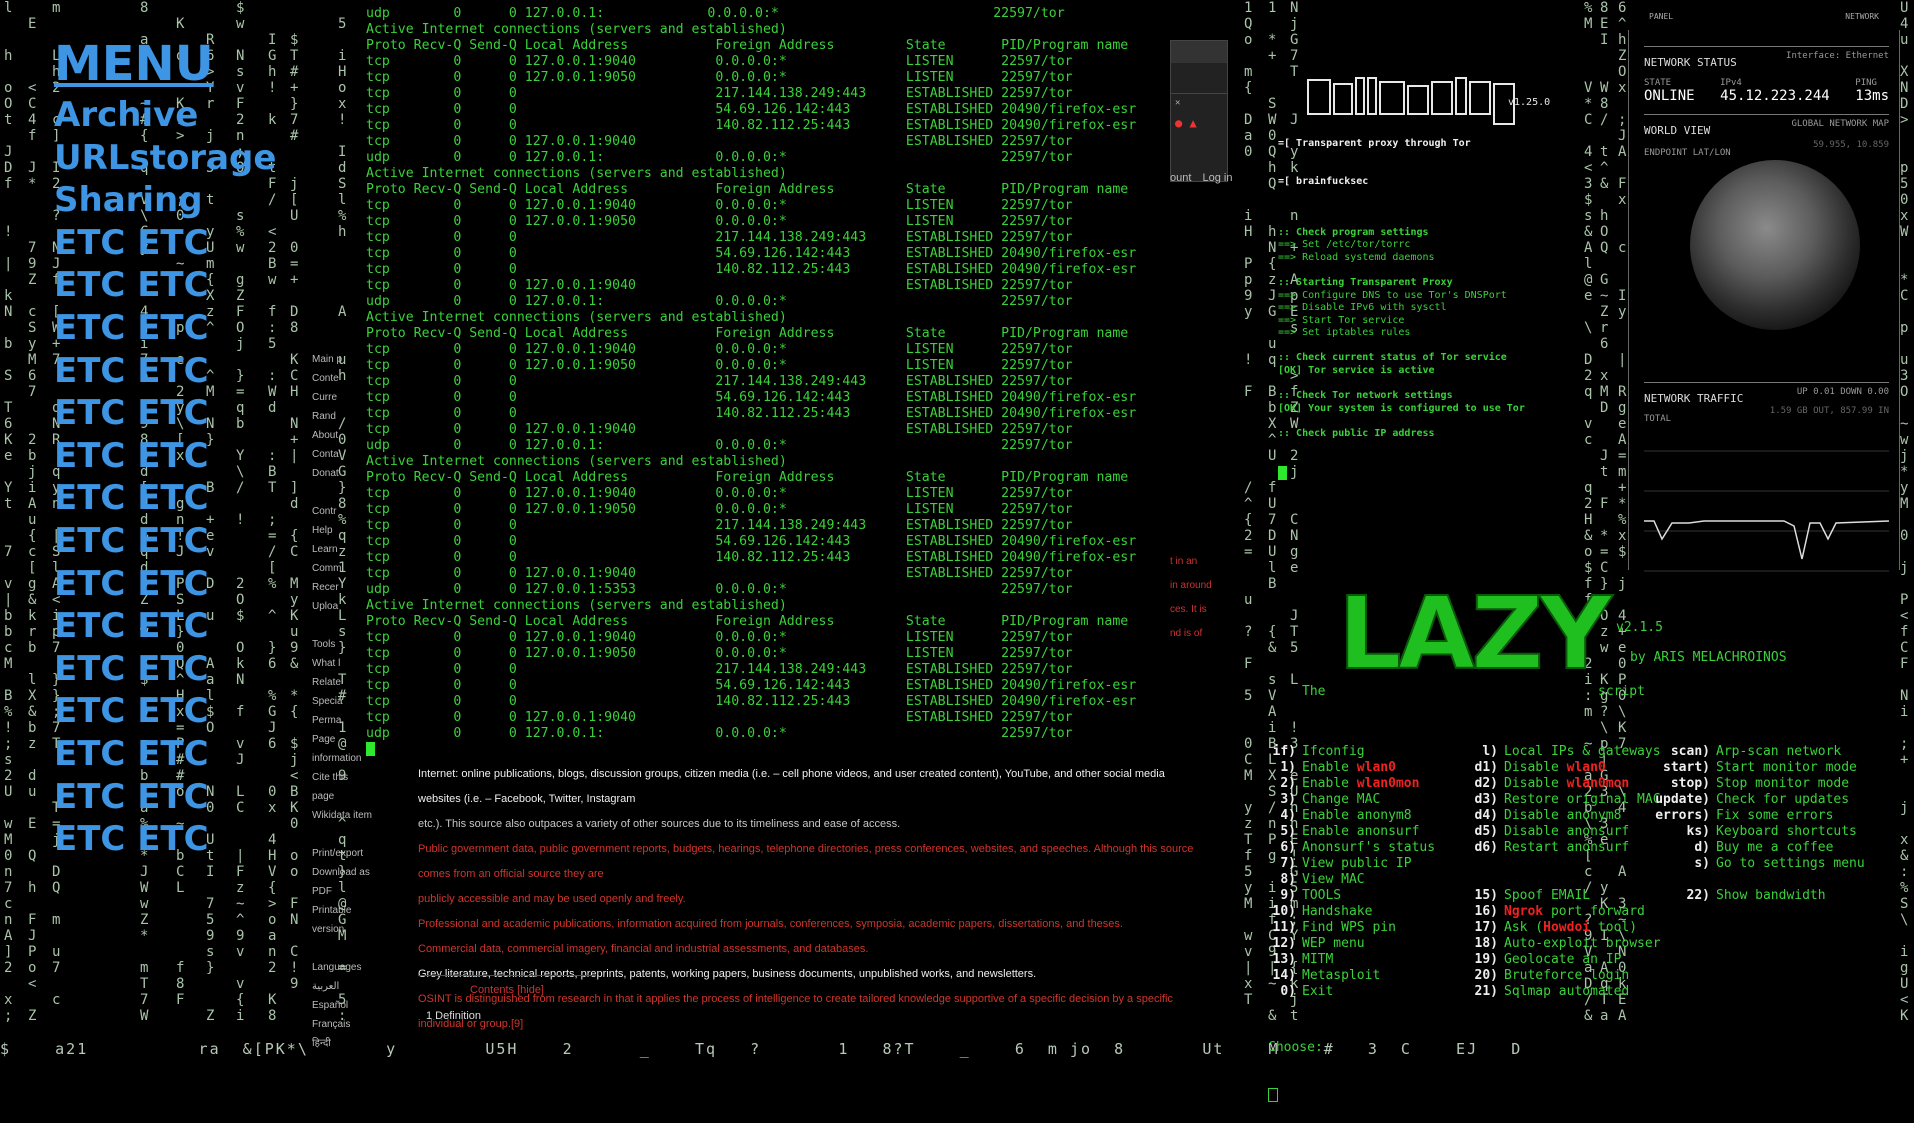 Image resolution: width=1914 pixels, height=1123 pixels. I want to click on lazy-menu-item: s) Go to settings menu, so click(1757, 864).